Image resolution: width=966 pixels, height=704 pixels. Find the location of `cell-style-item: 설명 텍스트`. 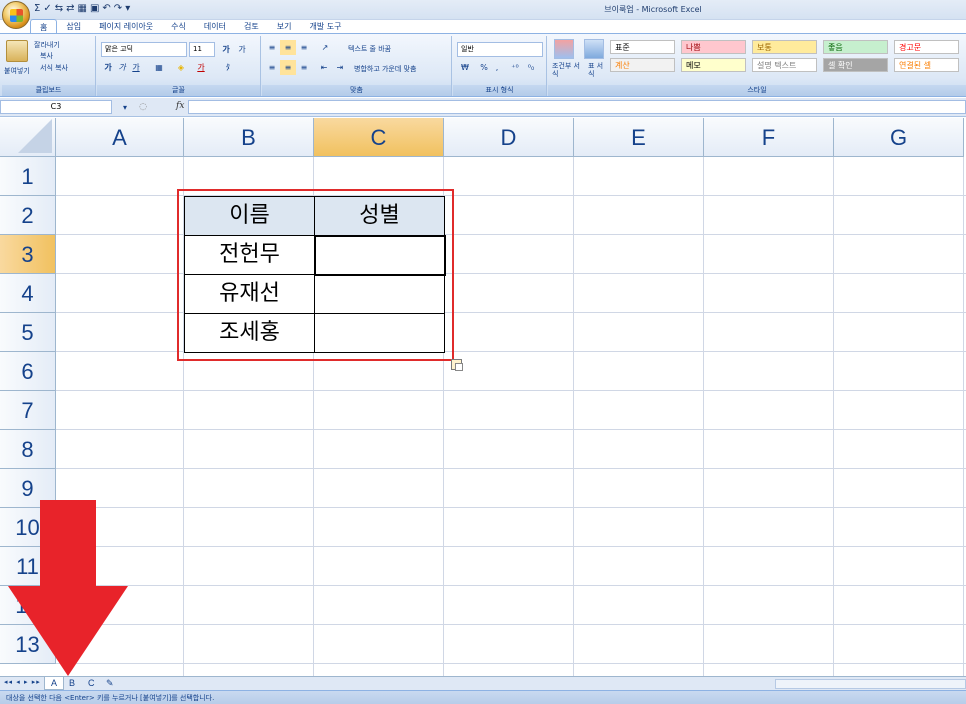

cell-style-item: 설명 텍스트 is located at coordinates (784, 65).